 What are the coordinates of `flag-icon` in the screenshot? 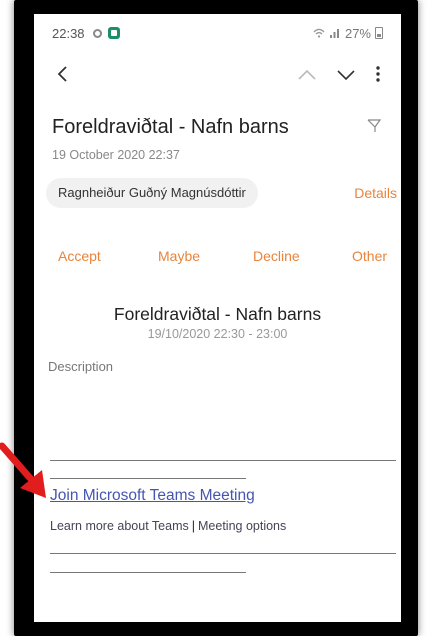 It's located at (374, 126).